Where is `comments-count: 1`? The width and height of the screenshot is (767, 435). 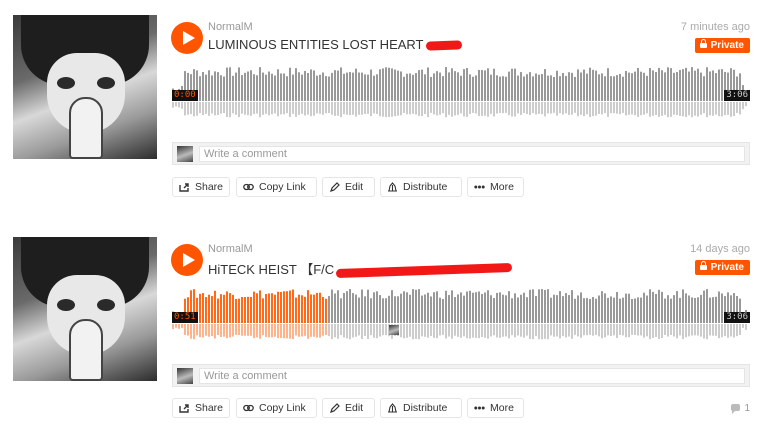
comments-count: 1 is located at coordinates (740, 408).